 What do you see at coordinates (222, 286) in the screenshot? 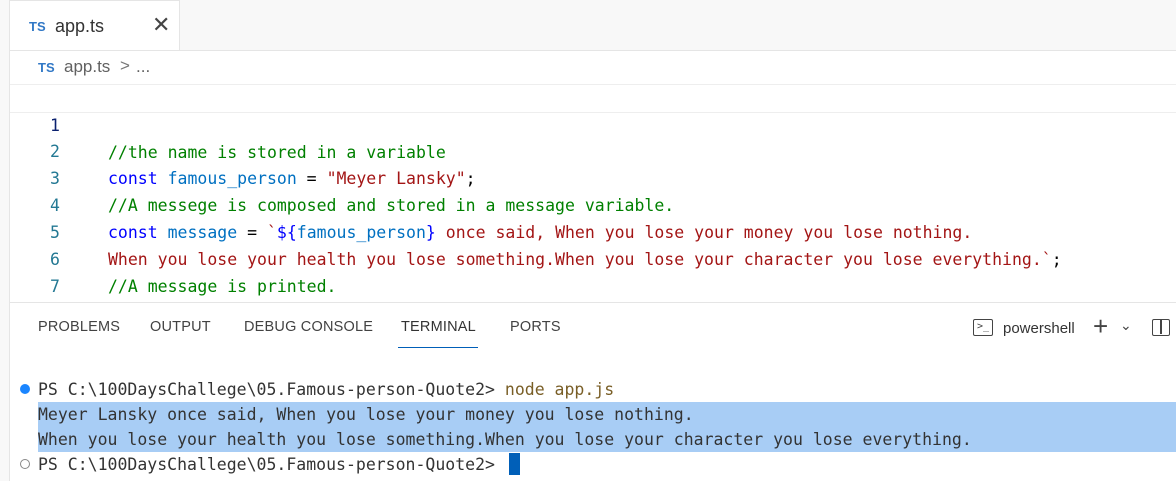
I see `code-comment: //A message is printed.` at bounding box center [222, 286].